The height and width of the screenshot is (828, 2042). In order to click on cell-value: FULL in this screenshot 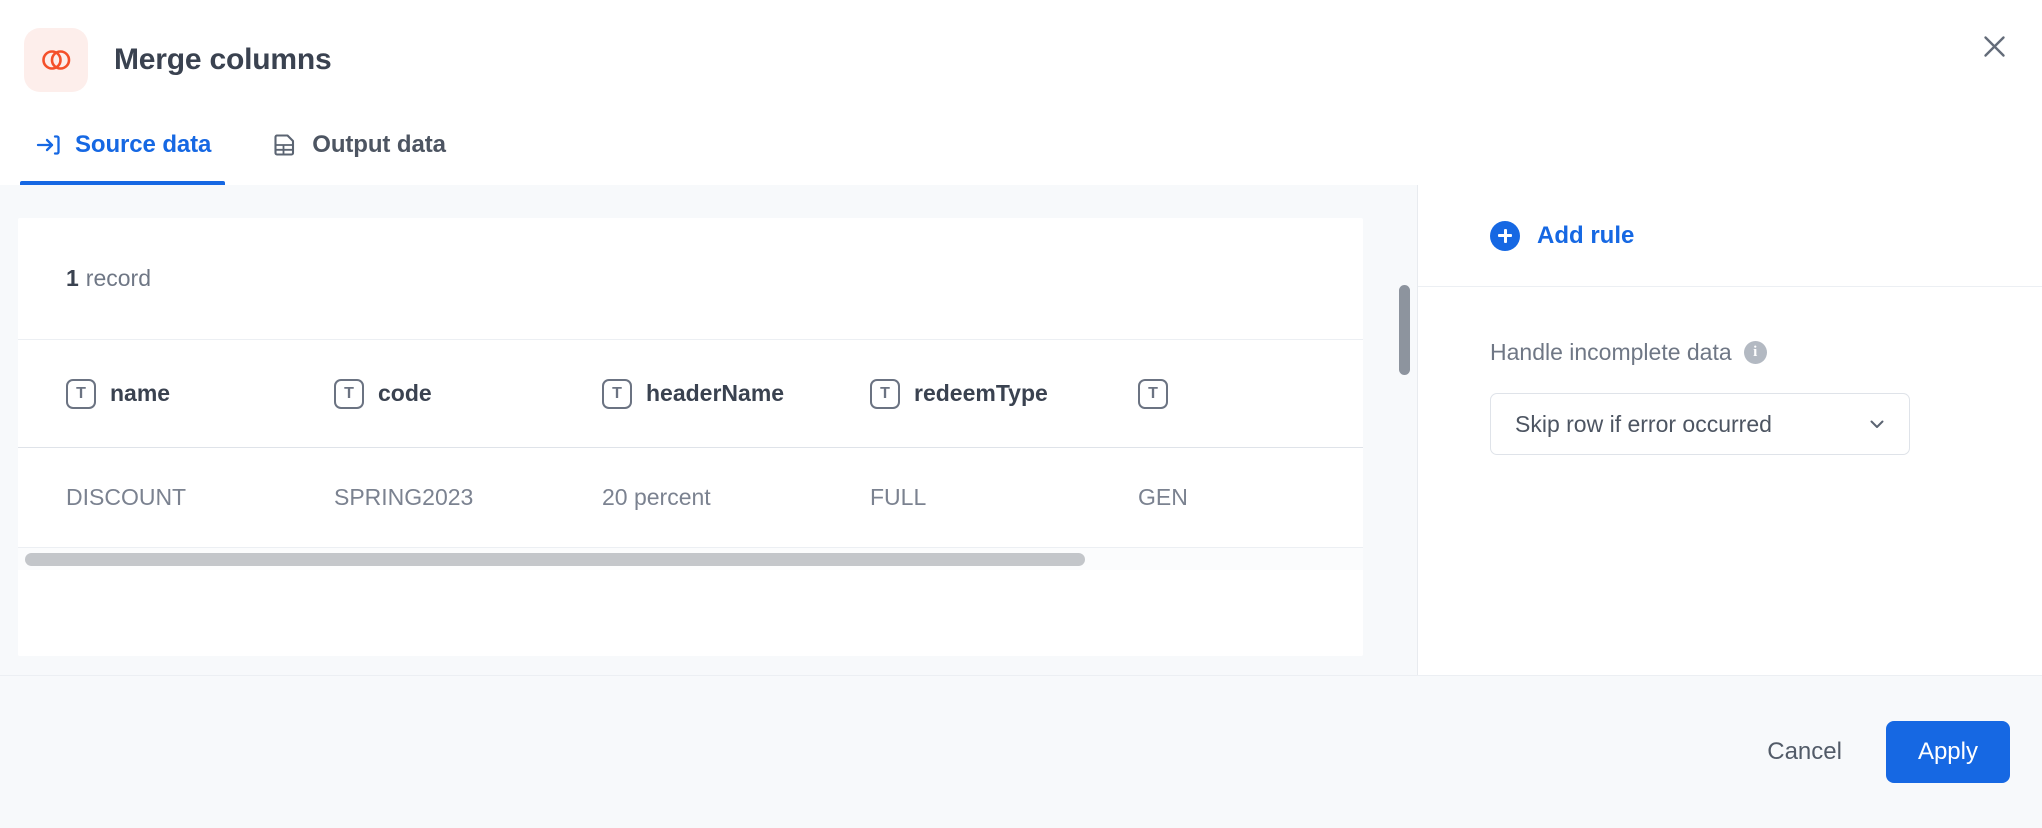, I will do `click(898, 497)`.